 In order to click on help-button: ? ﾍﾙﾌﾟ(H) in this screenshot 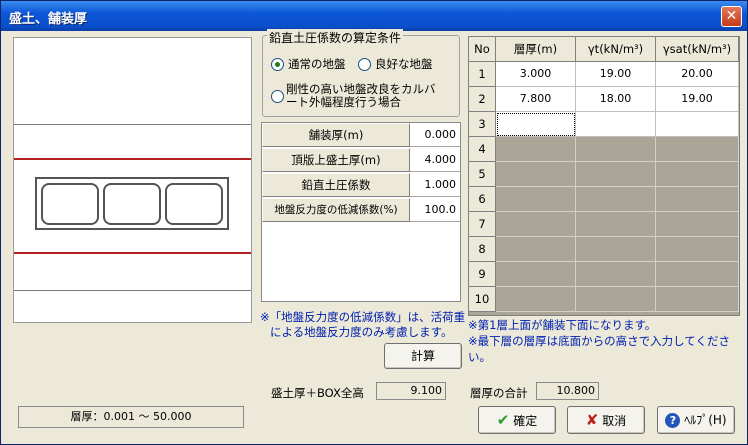, I will do `click(696, 420)`.